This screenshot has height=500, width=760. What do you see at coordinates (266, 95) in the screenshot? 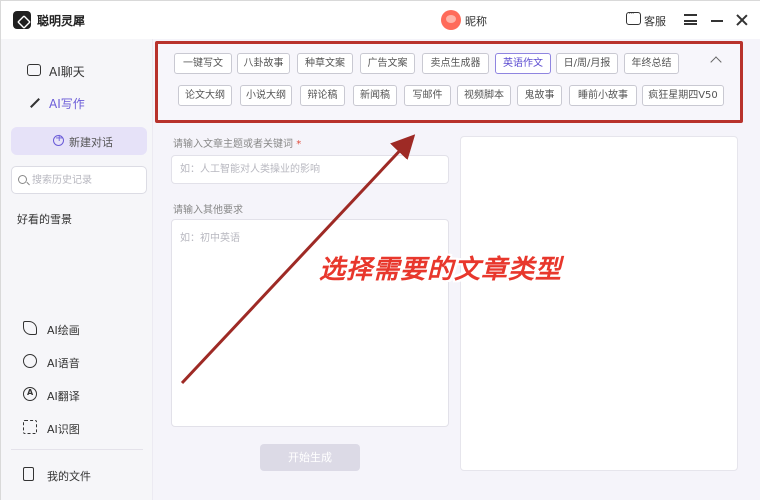
I see `article-type-chip: 小说大纲` at bounding box center [266, 95].